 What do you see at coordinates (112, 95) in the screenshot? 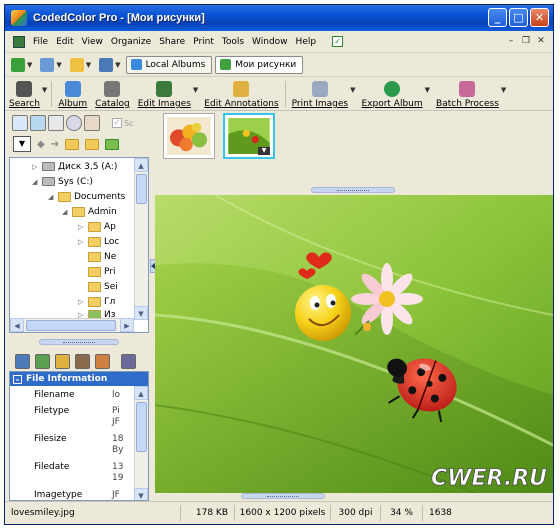
I see `catalog-button: Catalog` at bounding box center [112, 95].